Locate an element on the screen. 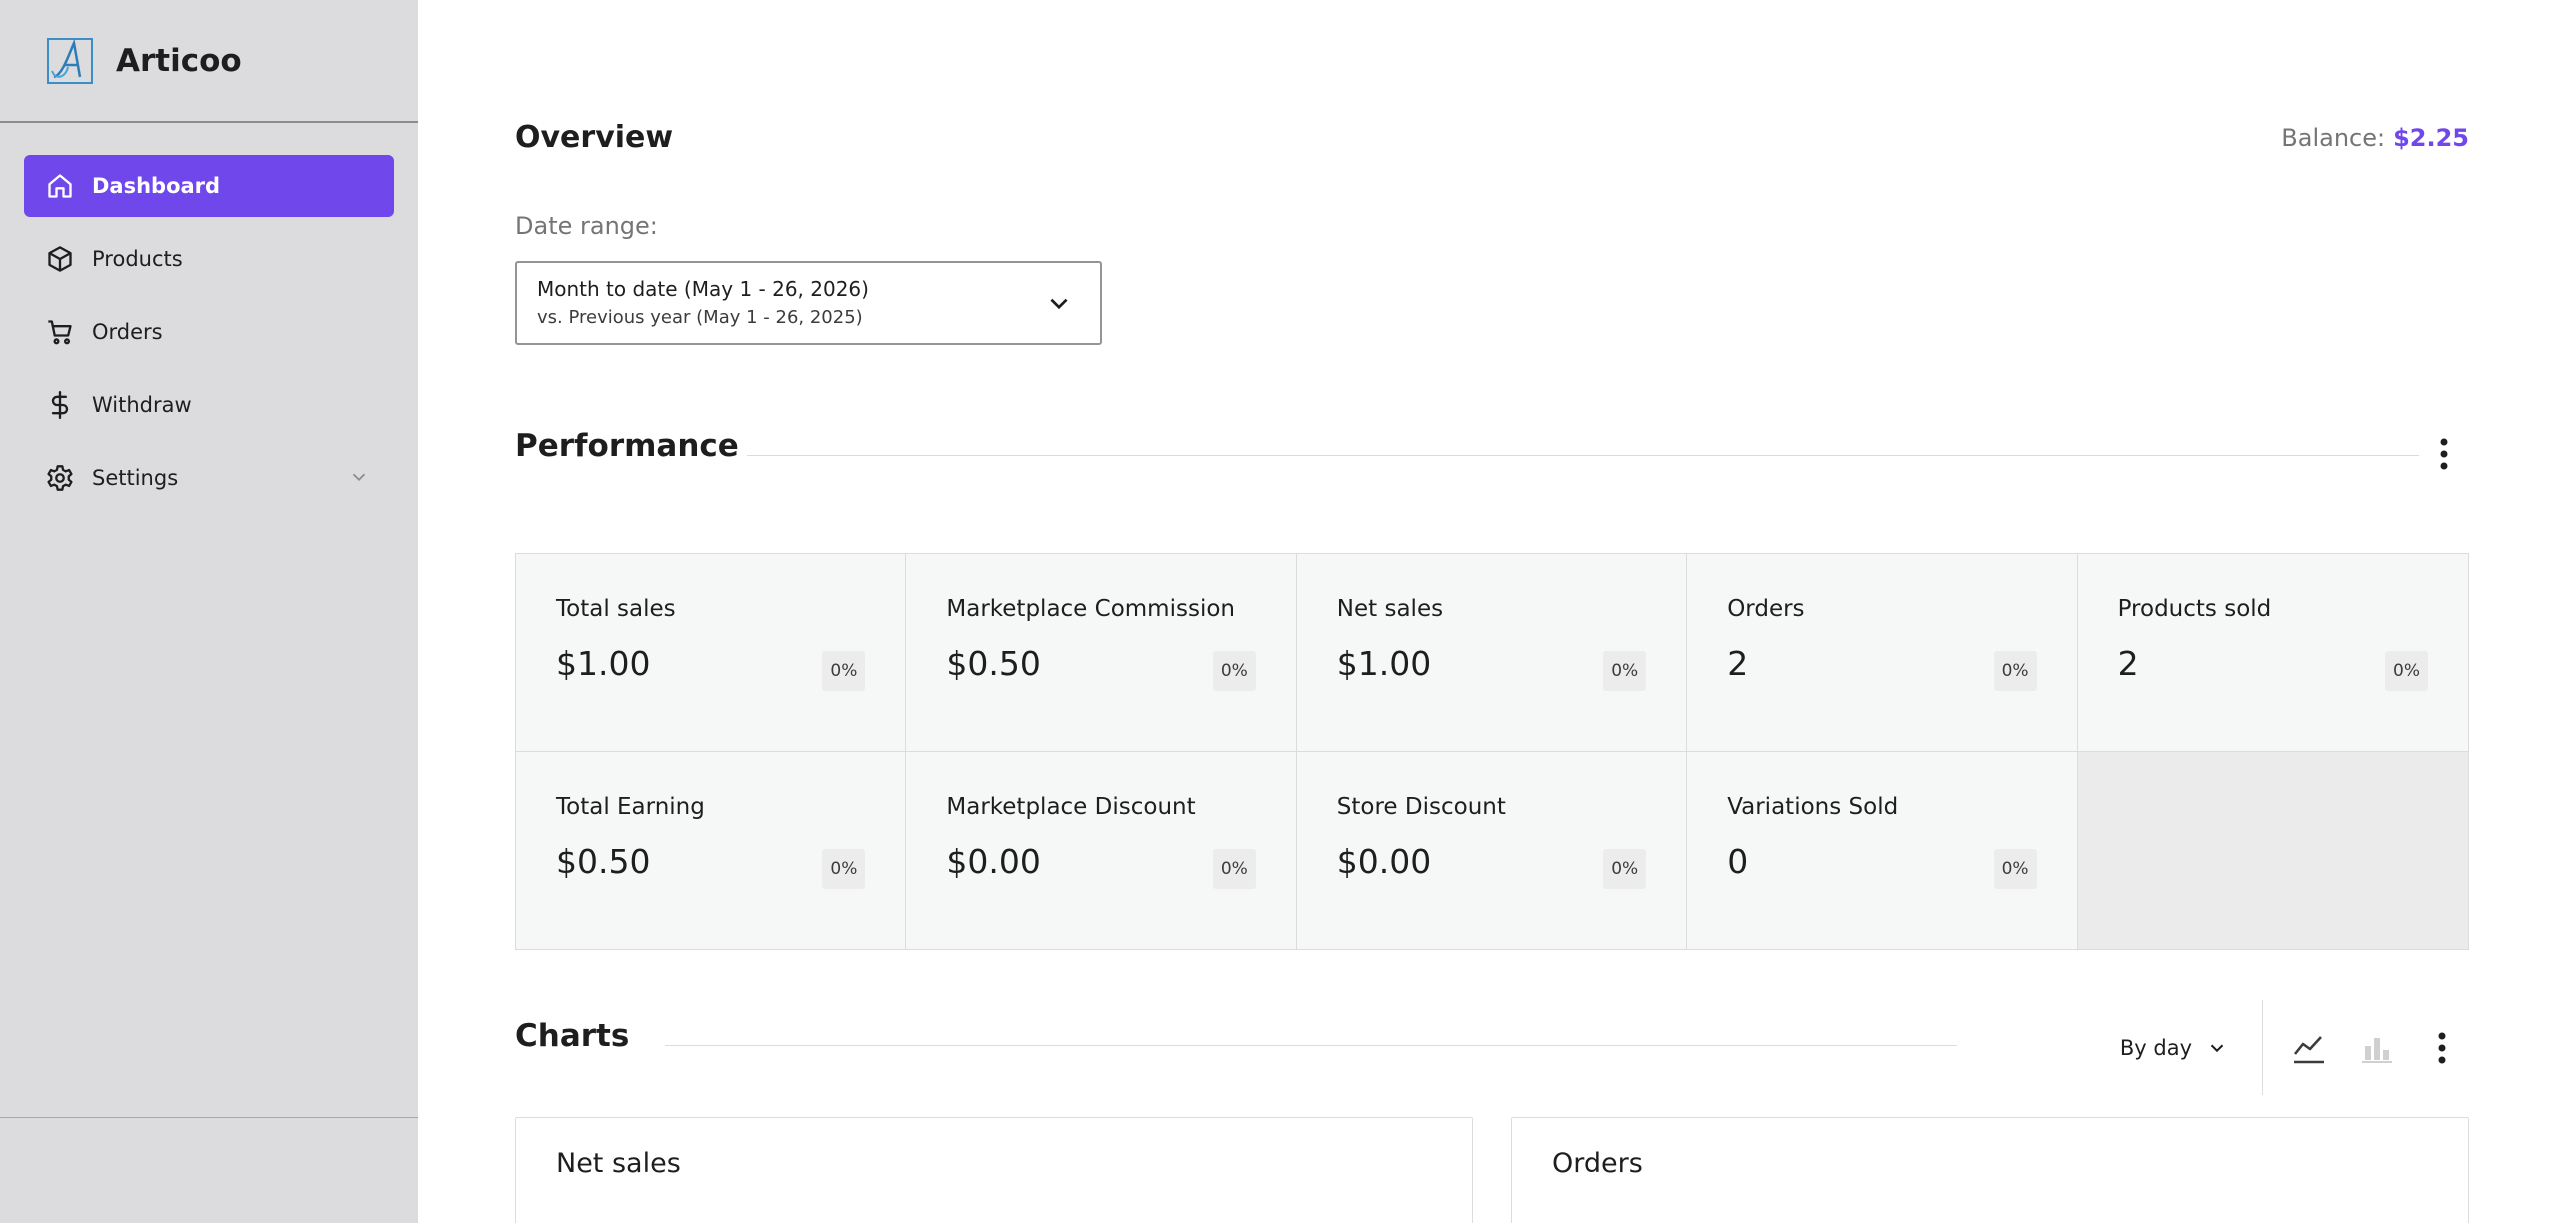 This screenshot has width=2560, height=1223. brand: Articoo is located at coordinates (209, 61).